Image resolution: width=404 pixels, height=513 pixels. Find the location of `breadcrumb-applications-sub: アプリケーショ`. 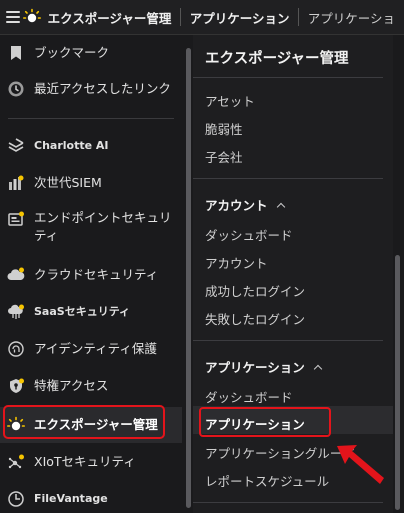

breadcrumb-applications-sub: アプリケーショ is located at coordinates (351, 17).